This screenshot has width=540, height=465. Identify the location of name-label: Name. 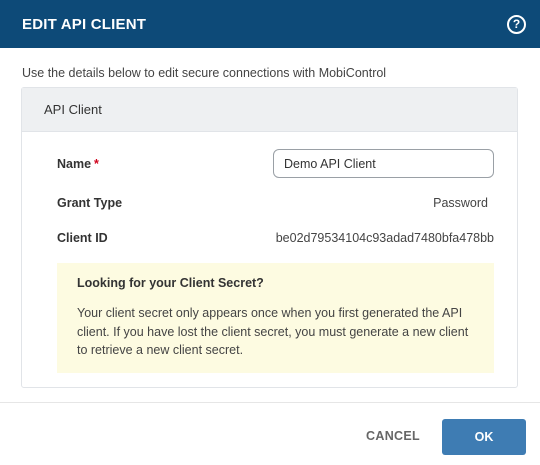
(74, 163).